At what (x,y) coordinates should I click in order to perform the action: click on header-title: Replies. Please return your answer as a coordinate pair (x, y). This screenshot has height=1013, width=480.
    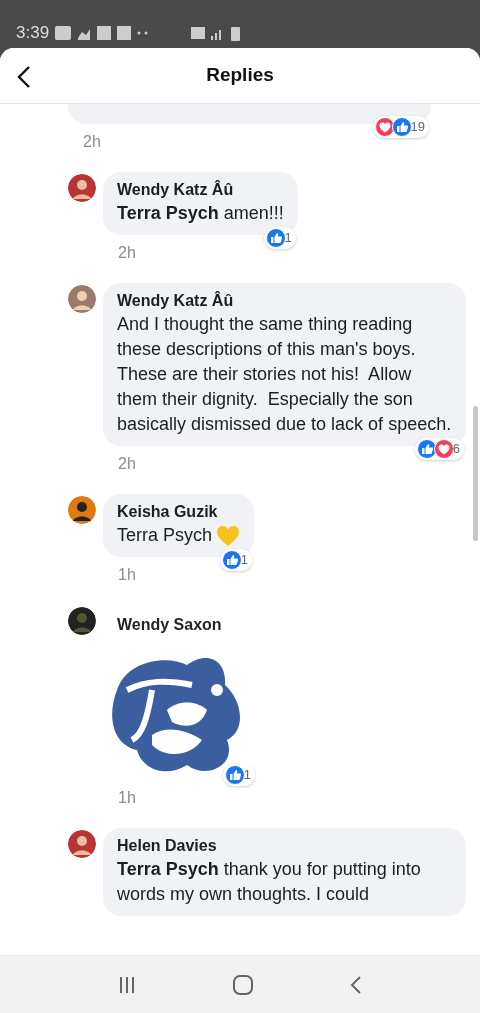
    Looking at the image, I should click on (240, 75).